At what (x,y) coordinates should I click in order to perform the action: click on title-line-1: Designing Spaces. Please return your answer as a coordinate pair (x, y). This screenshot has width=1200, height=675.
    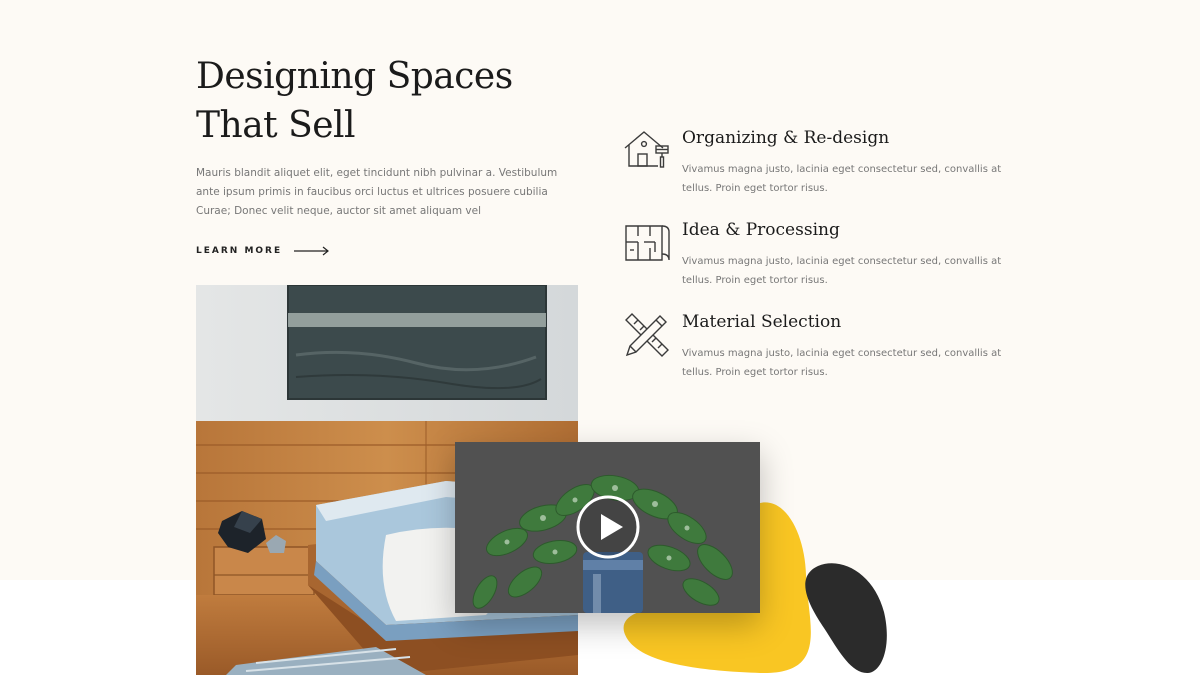
    Looking at the image, I should click on (354, 76).